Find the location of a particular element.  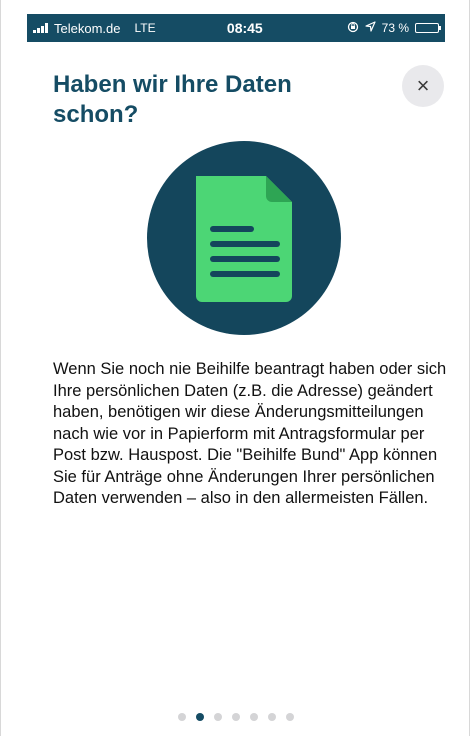

status-bar-left: Telekom.de LTE is located at coordinates (108, 28).